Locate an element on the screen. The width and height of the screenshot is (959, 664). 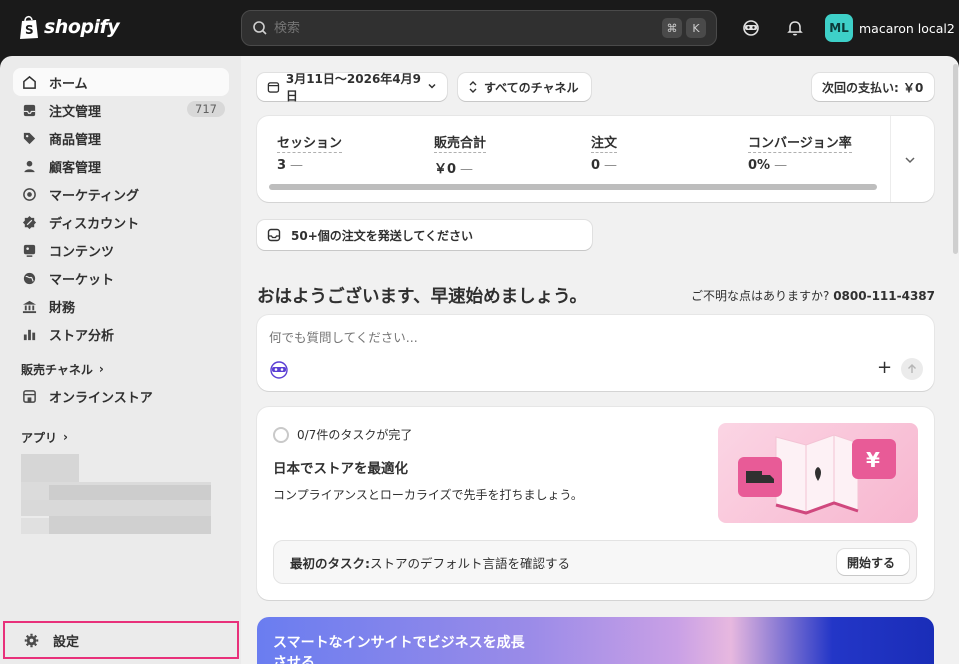
gear-icon is located at coordinates (31, 640).